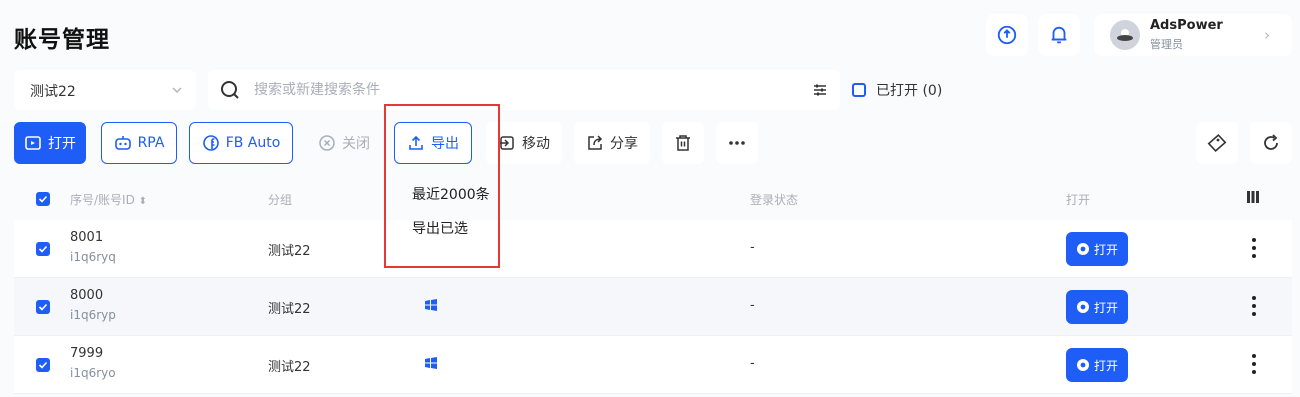 The height and width of the screenshot is (397, 1300). What do you see at coordinates (909, 91) in the screenshot?
I see `opened-label: 已打开 (0)` at bounding box center [909, 91].